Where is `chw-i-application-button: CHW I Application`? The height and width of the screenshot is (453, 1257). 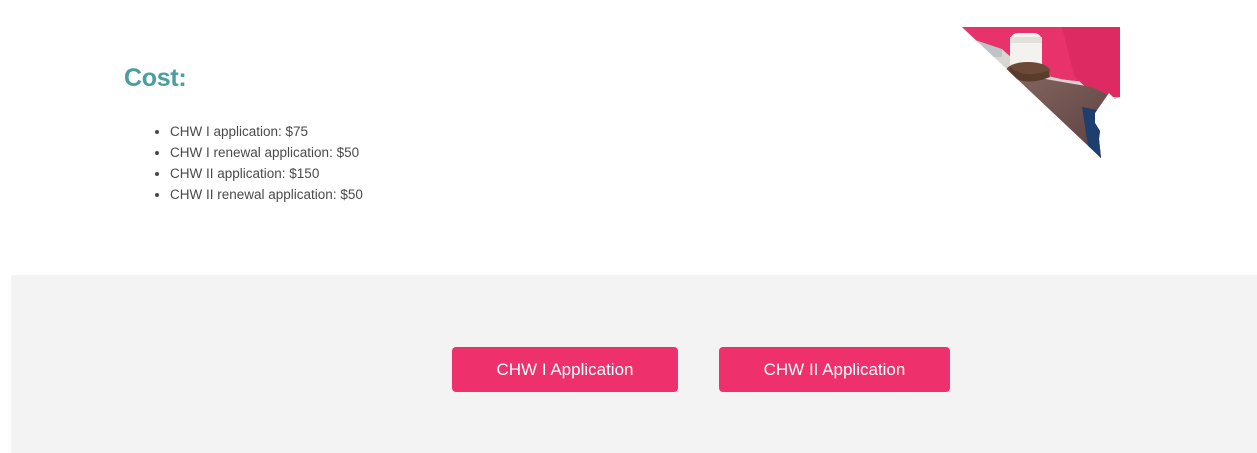 chw-i-application-button: CHW I Application is located at coordinates (565, 369).